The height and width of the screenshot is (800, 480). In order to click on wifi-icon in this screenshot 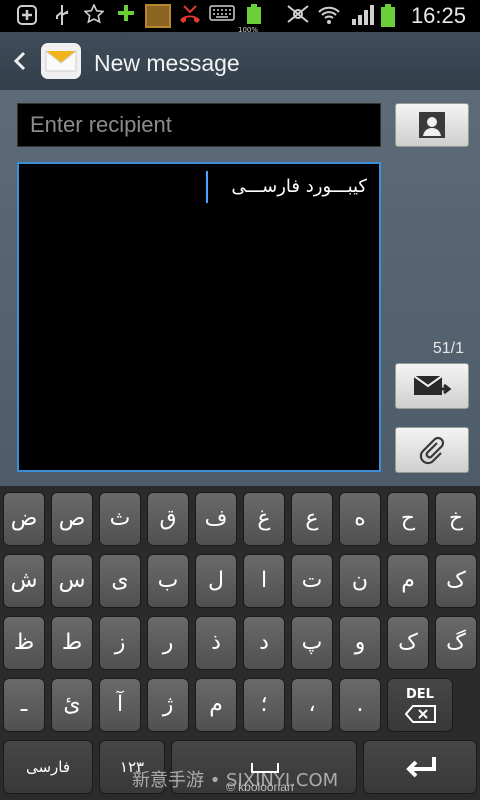, I will do `click(329, 16)`.